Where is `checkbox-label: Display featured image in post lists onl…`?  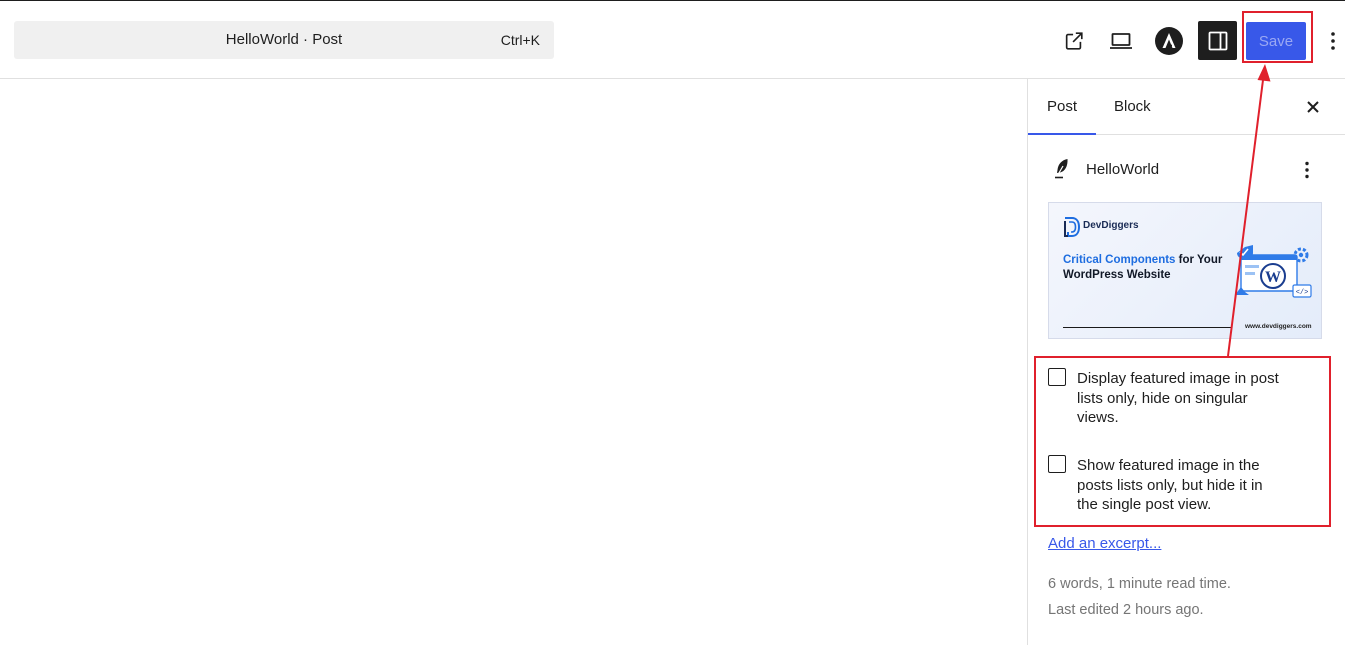
checkbox-label: Display featured image in post lists onl… is located at coordinates (1178, 398).